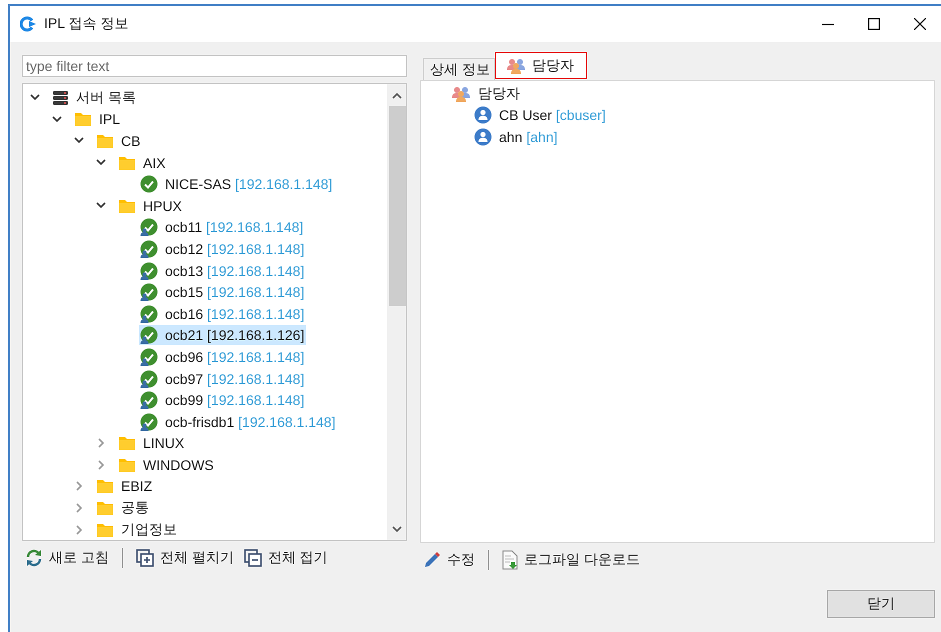 The width and height of the screenshot is (941, 632). Describe the element at coordinates (571, 560) in the screenshot. I see `download-log-button: 로그파일 다운로드` at that location.